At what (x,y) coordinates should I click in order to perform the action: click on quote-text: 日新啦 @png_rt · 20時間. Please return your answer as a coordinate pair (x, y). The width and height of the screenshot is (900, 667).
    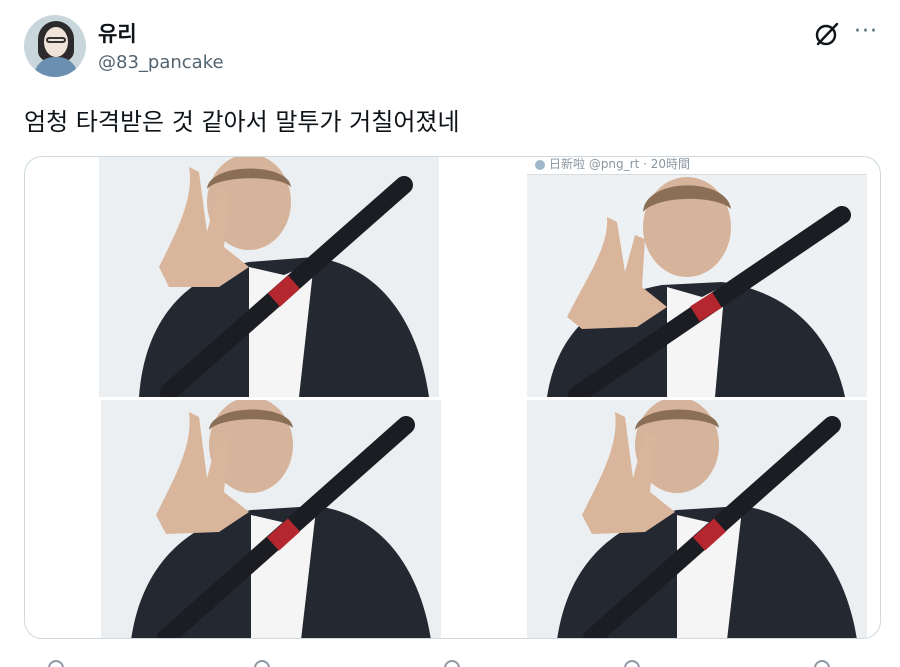
    Looking at the image, I should click on (620, 164).